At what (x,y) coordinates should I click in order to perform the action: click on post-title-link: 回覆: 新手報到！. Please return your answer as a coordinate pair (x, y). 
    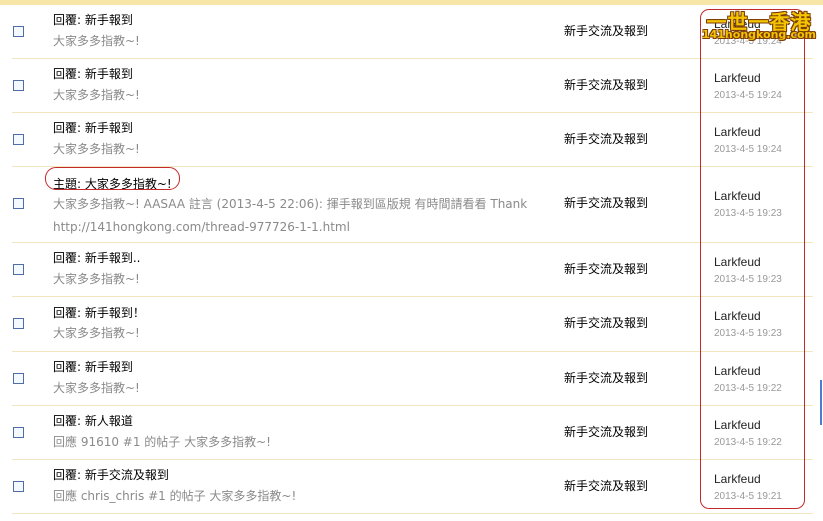
    Looking at the image, I should click on (99, 313).